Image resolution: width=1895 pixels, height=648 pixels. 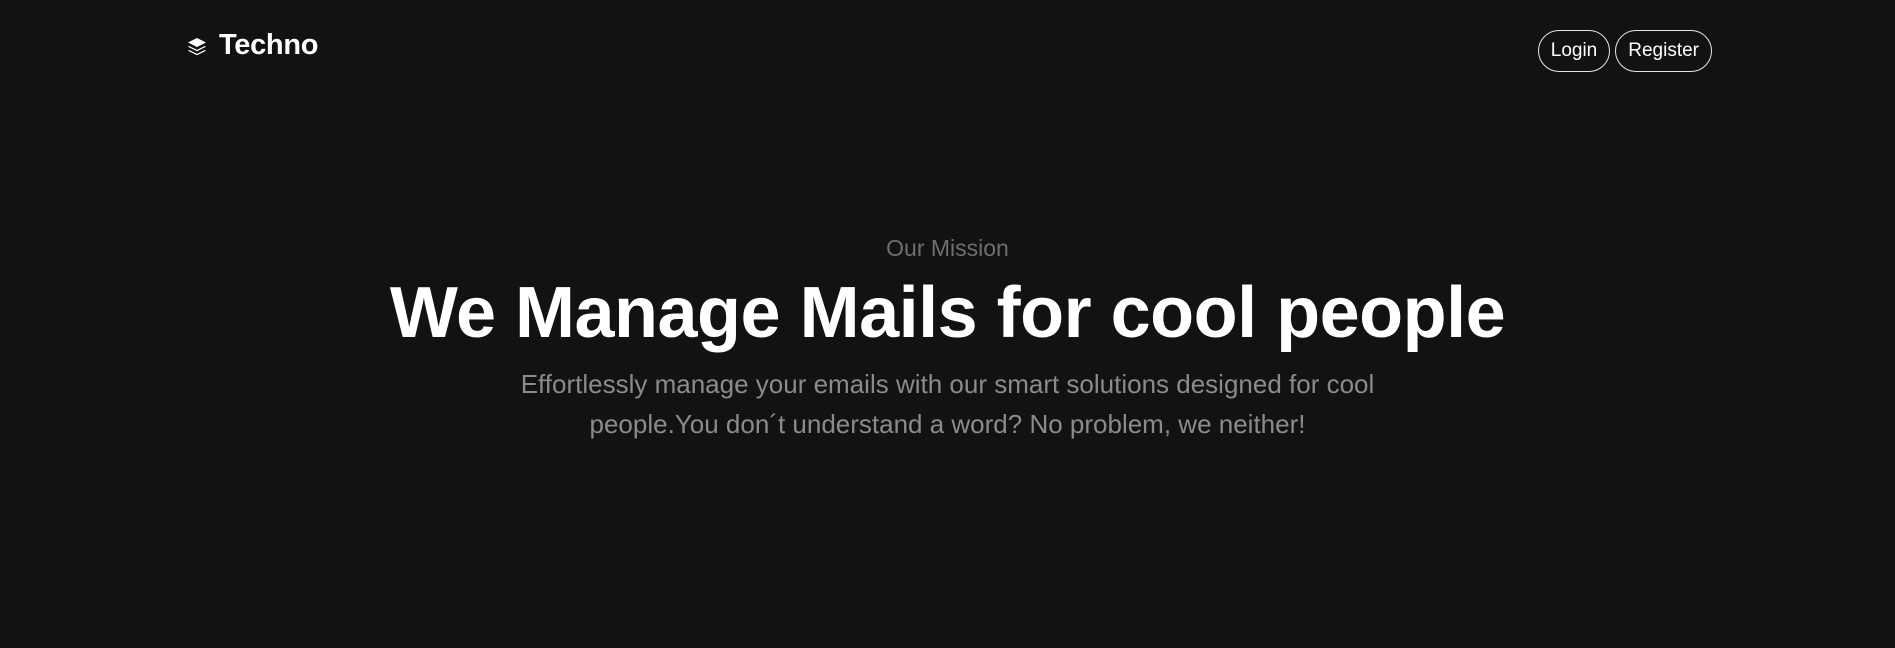 I want to click on login-button: Login, so click(x=1574, y=51).